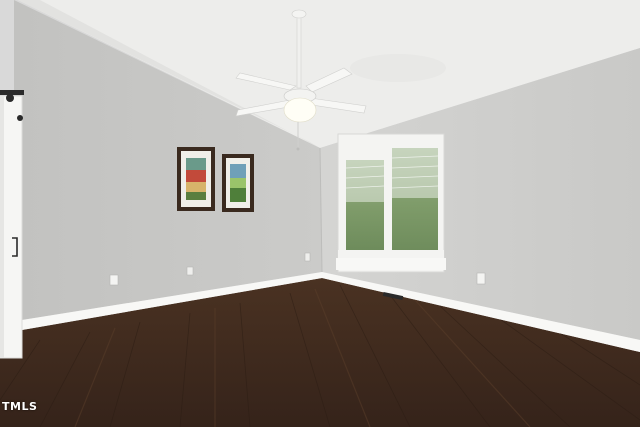 The width and height of the screenshot is (640, 427). I want to click on barn-door-roller, so click(10, 98).